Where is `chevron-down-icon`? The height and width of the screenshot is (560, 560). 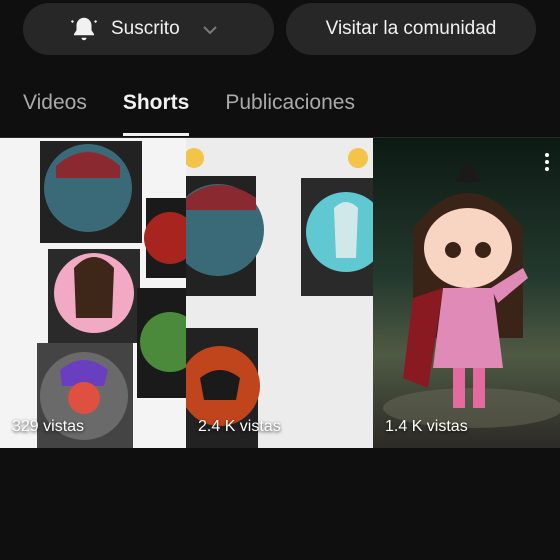
chevron-down-icon is located at coordinates (210, 30).